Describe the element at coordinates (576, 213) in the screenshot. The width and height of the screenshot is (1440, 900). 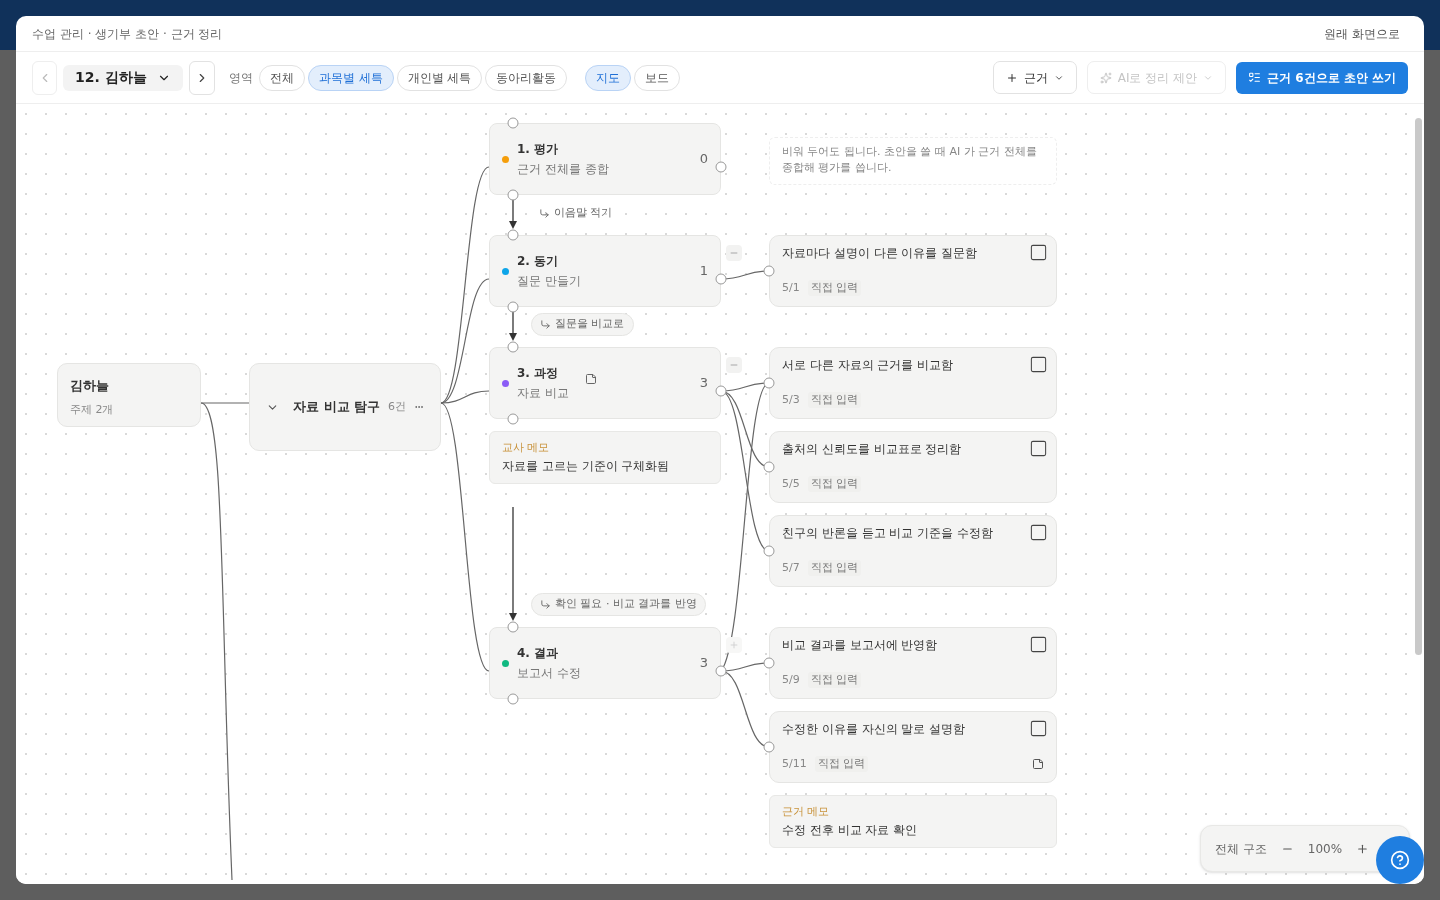
I see `link-label: 이음말 적기` at that location.